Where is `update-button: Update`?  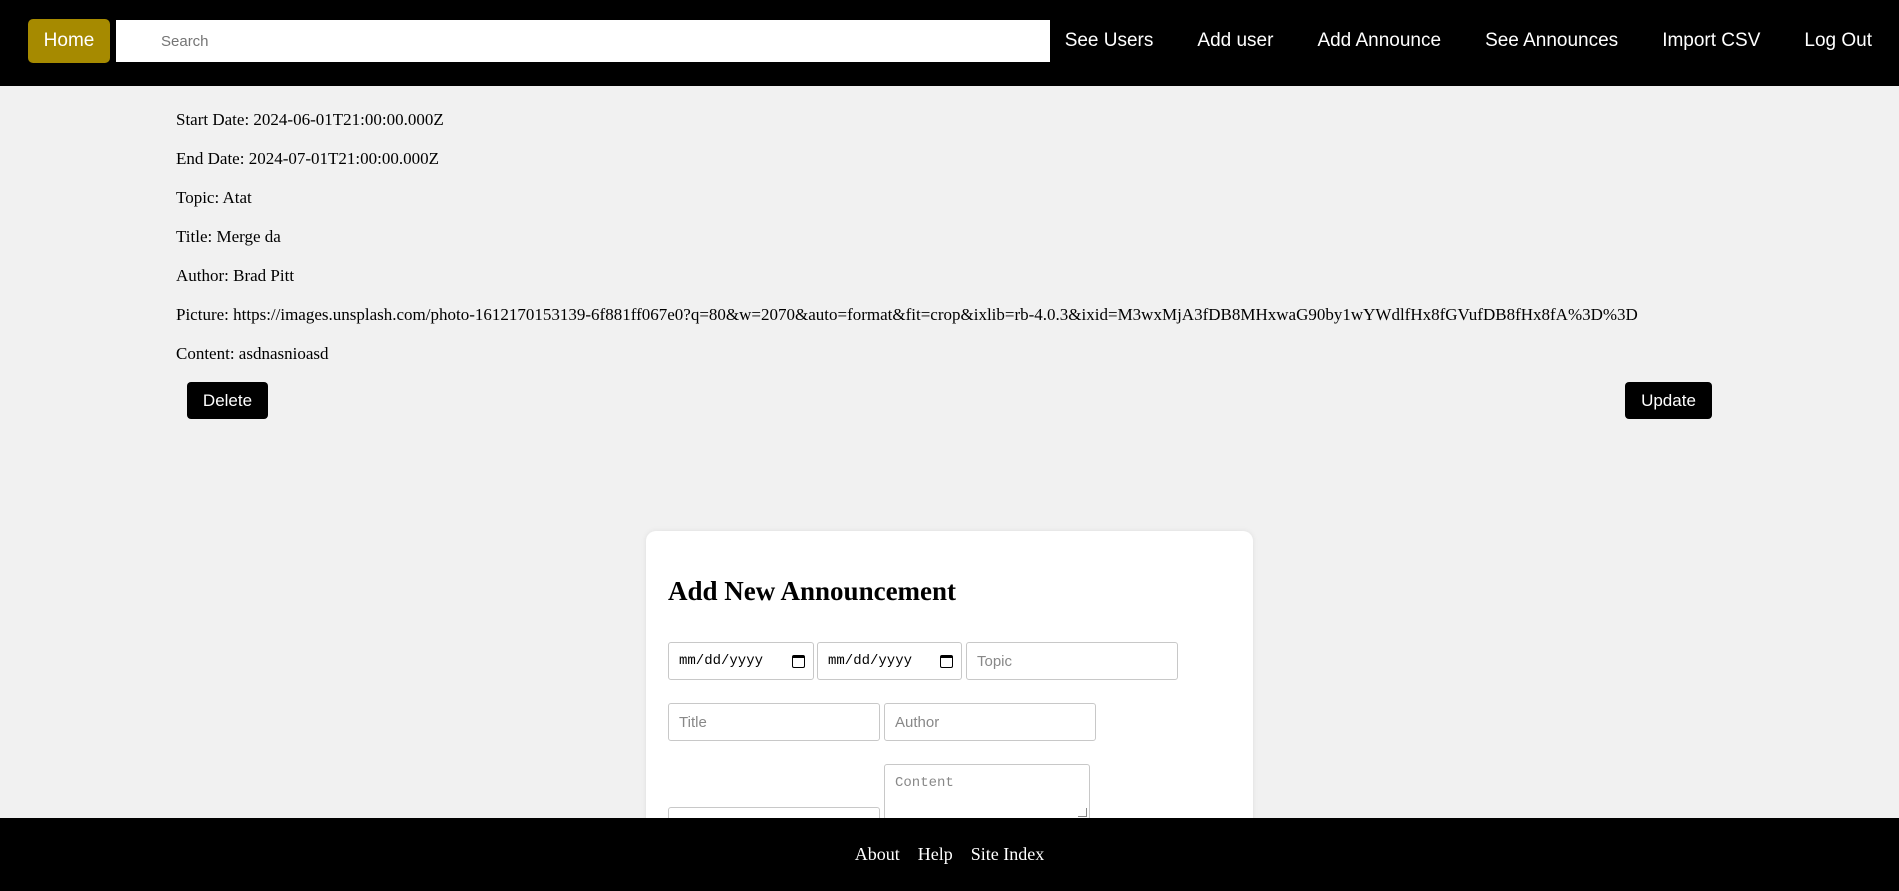
update-button: Update is located at coordinates (1668, 400).